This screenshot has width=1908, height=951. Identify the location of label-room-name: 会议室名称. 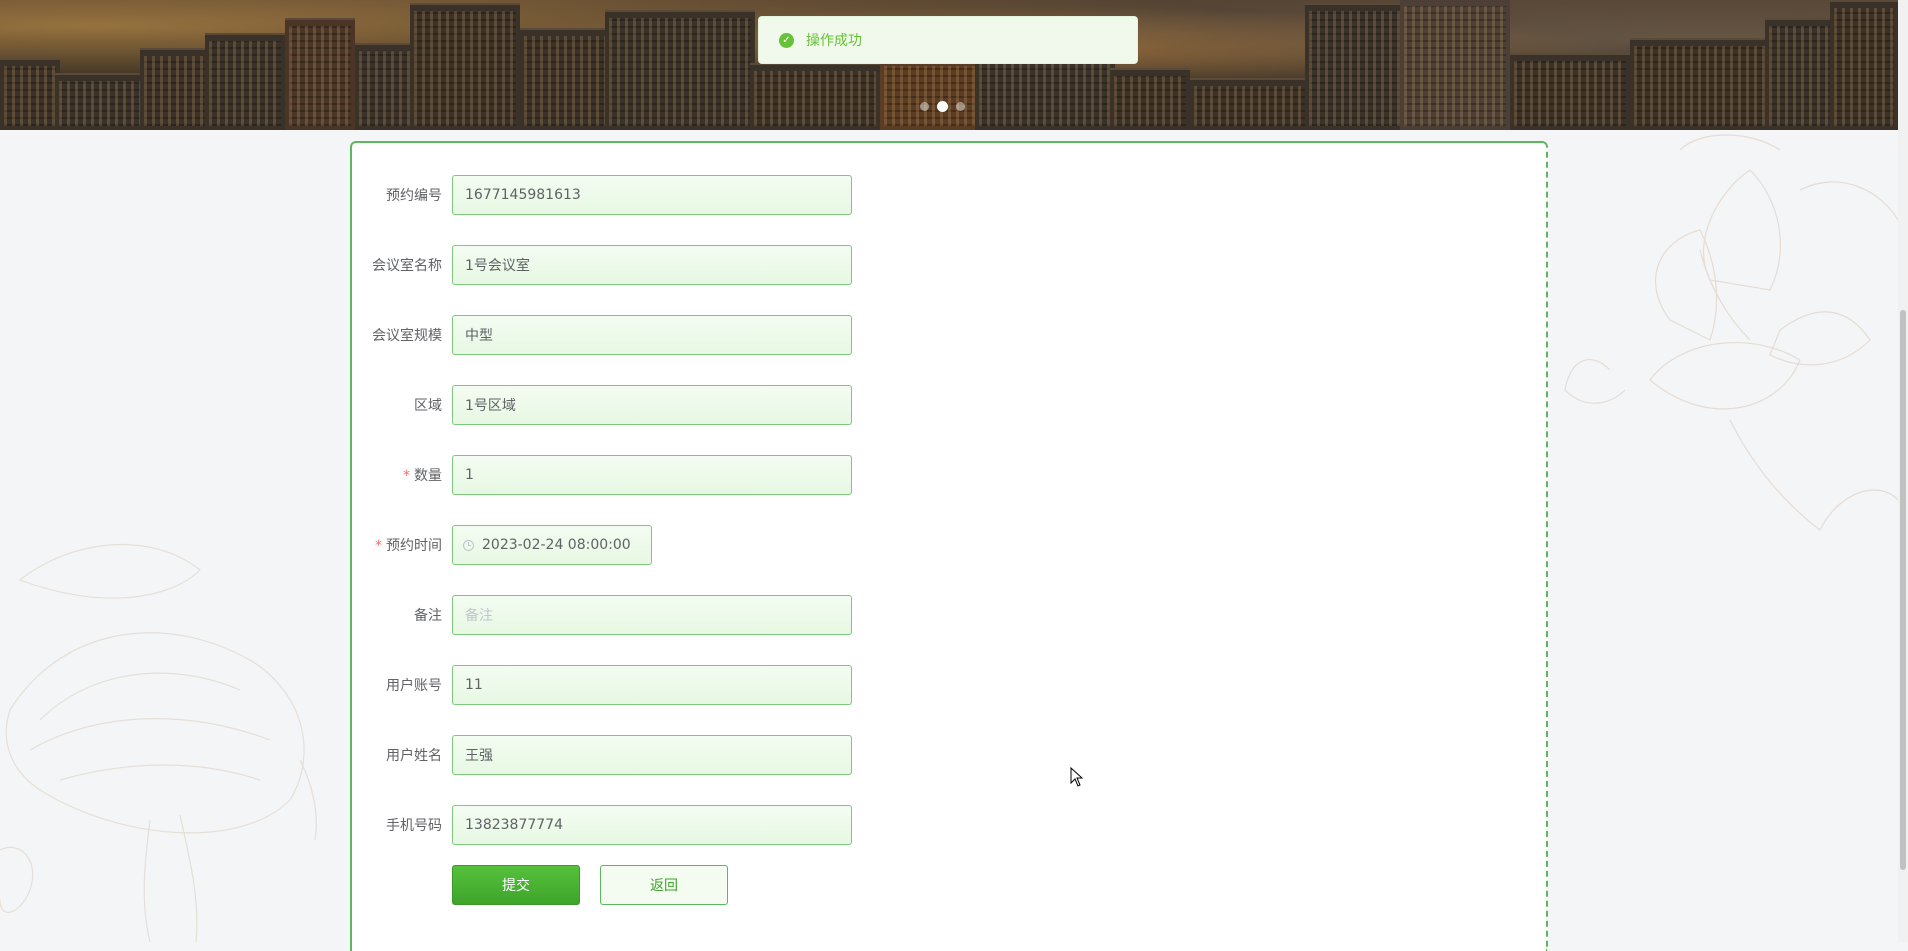
(407, 266).